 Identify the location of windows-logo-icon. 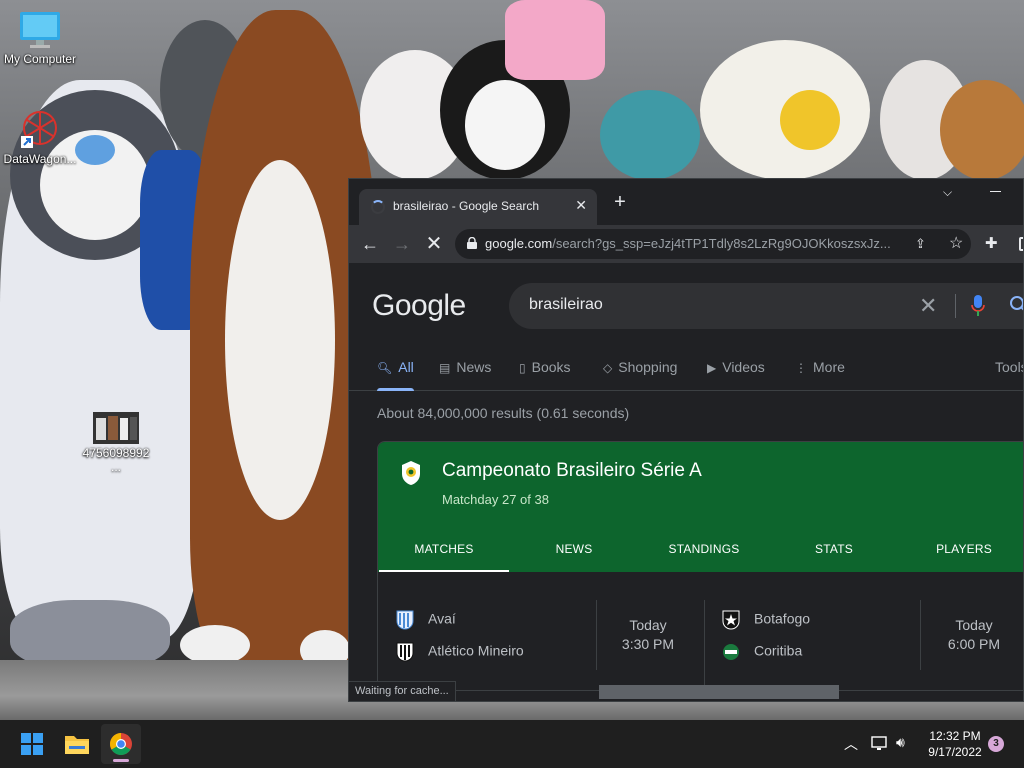
(32, 744).